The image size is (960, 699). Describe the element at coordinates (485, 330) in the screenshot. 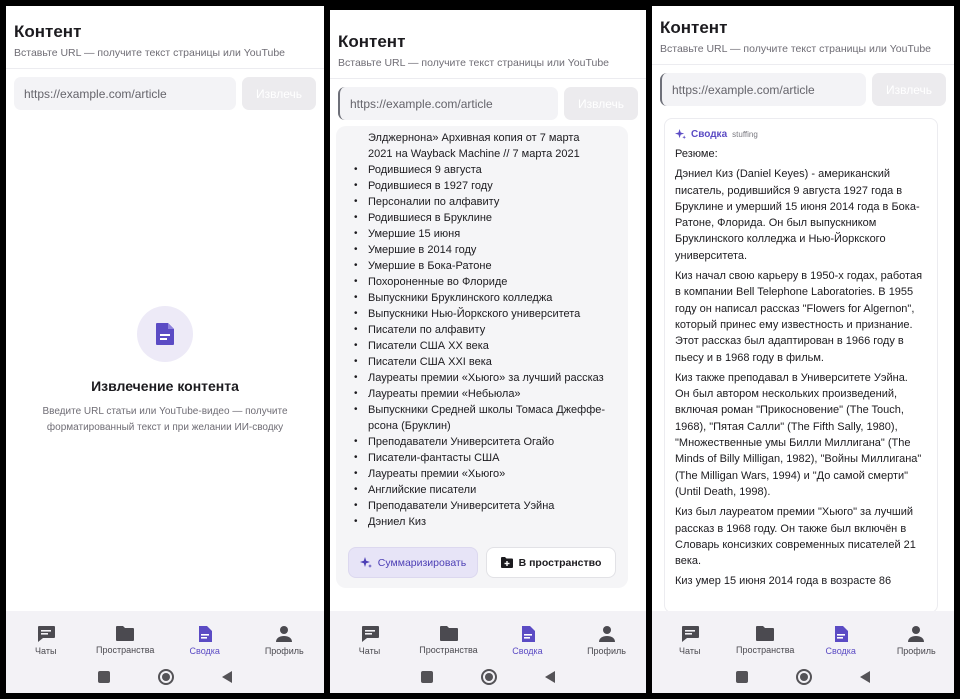

I see `category-item: Писатели по алфавиту` at that location.